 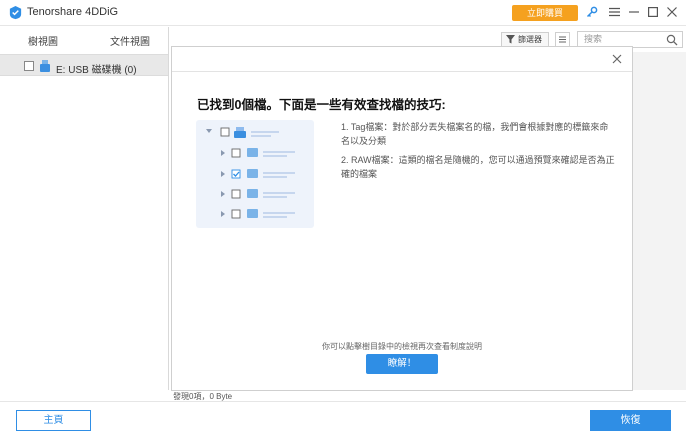 I want to click on tree-illustration, so click(x=255, y=174).